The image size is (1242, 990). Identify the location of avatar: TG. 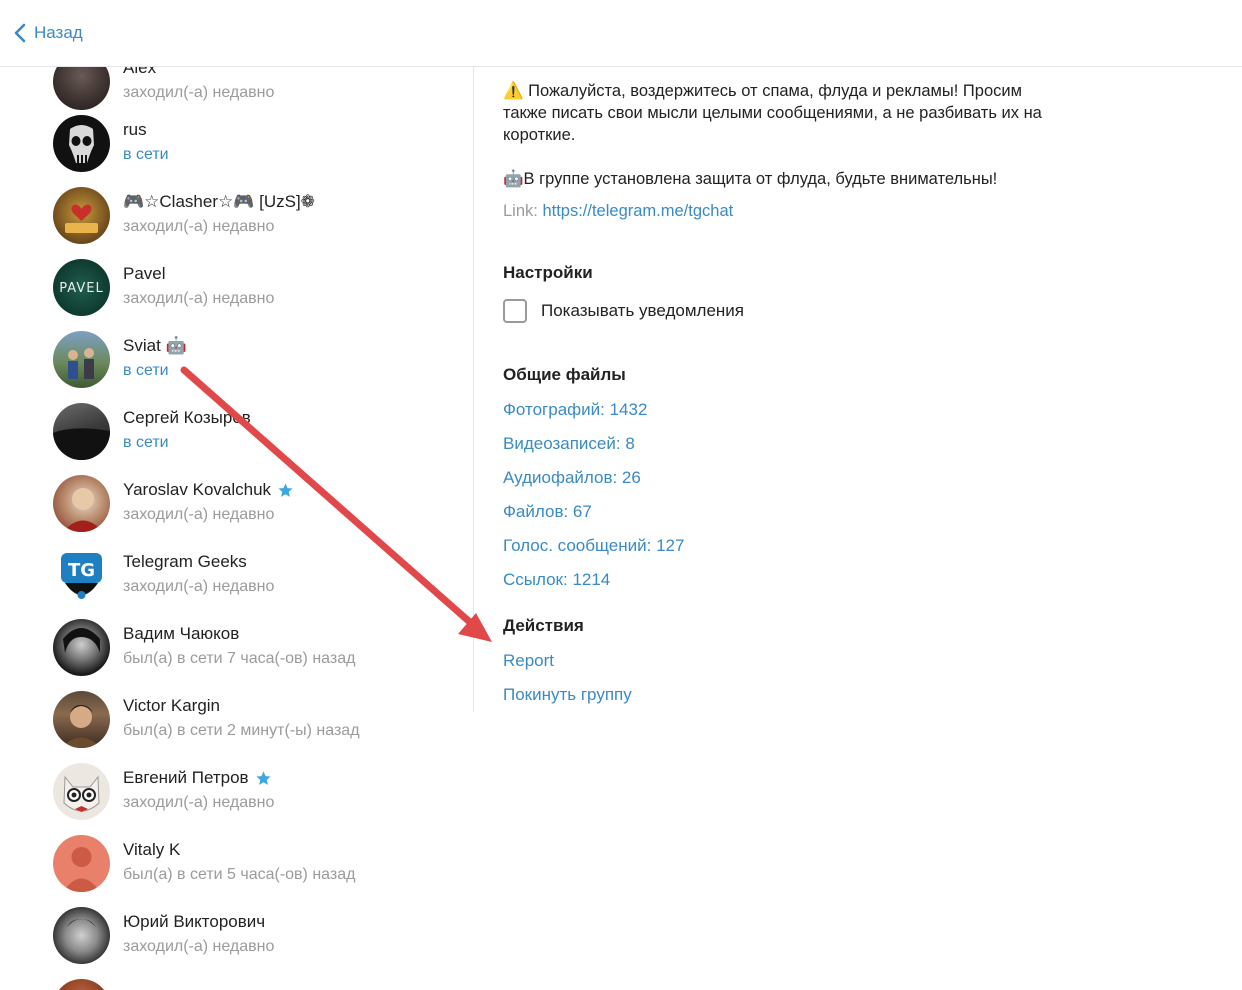
(81, 575).